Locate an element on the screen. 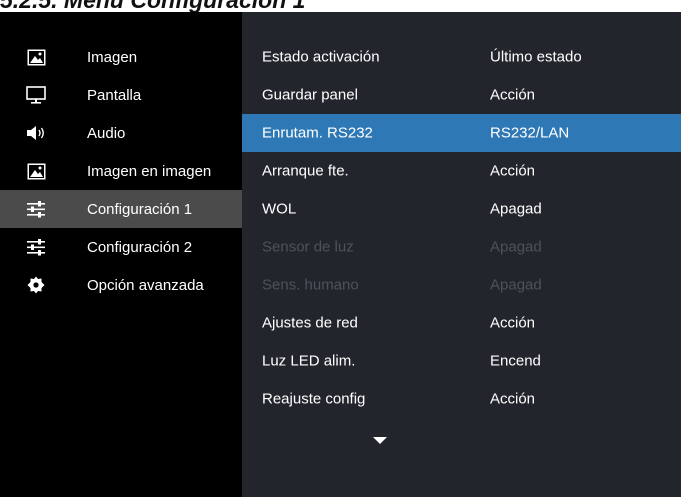 Image resolution: width=681 pixels, height=497 pixels. sidebar-item-imagen: Imagen is located at coordinates (121, 57).